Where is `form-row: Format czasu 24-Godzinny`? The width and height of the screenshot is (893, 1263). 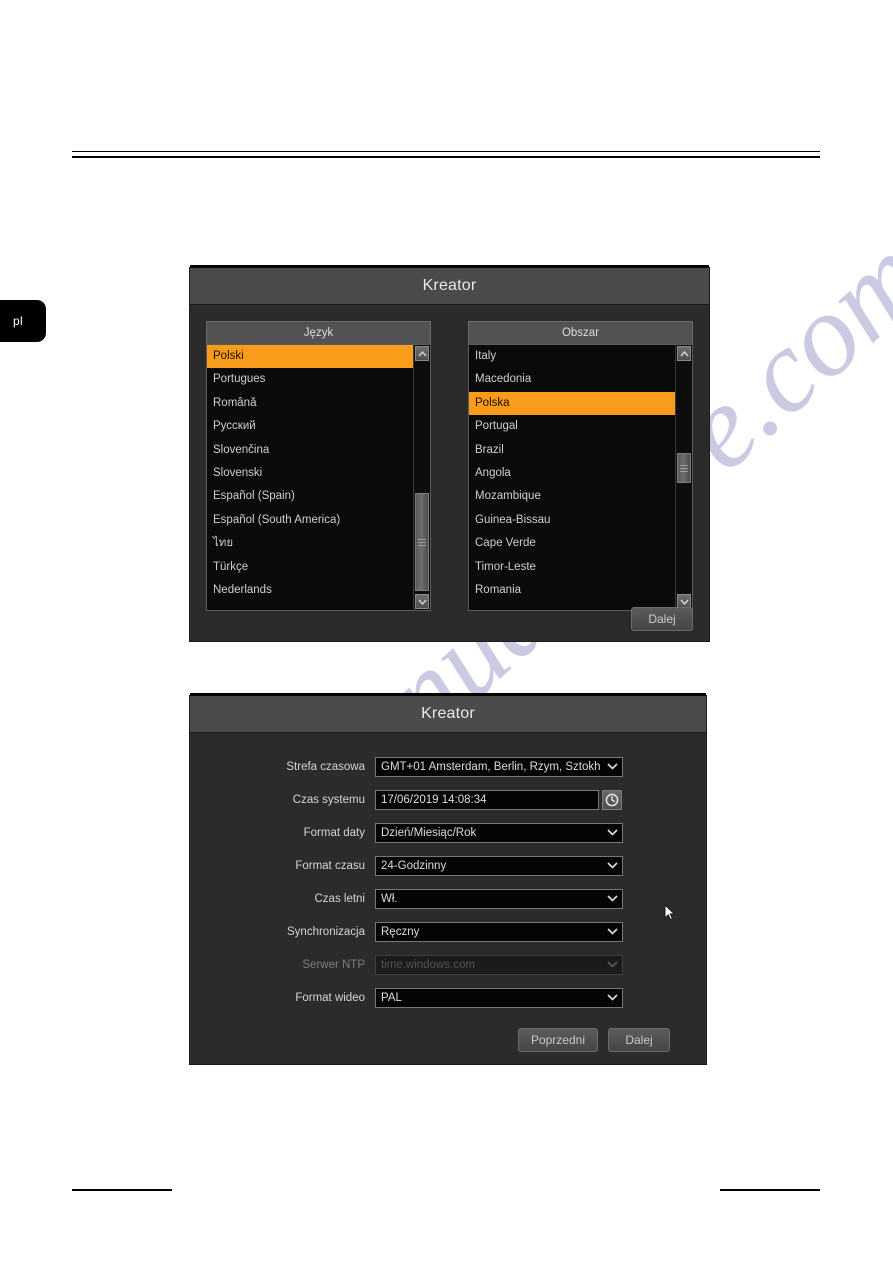 form-row: Format czasu 24-Godzinny is located at coordinates (448, 865).